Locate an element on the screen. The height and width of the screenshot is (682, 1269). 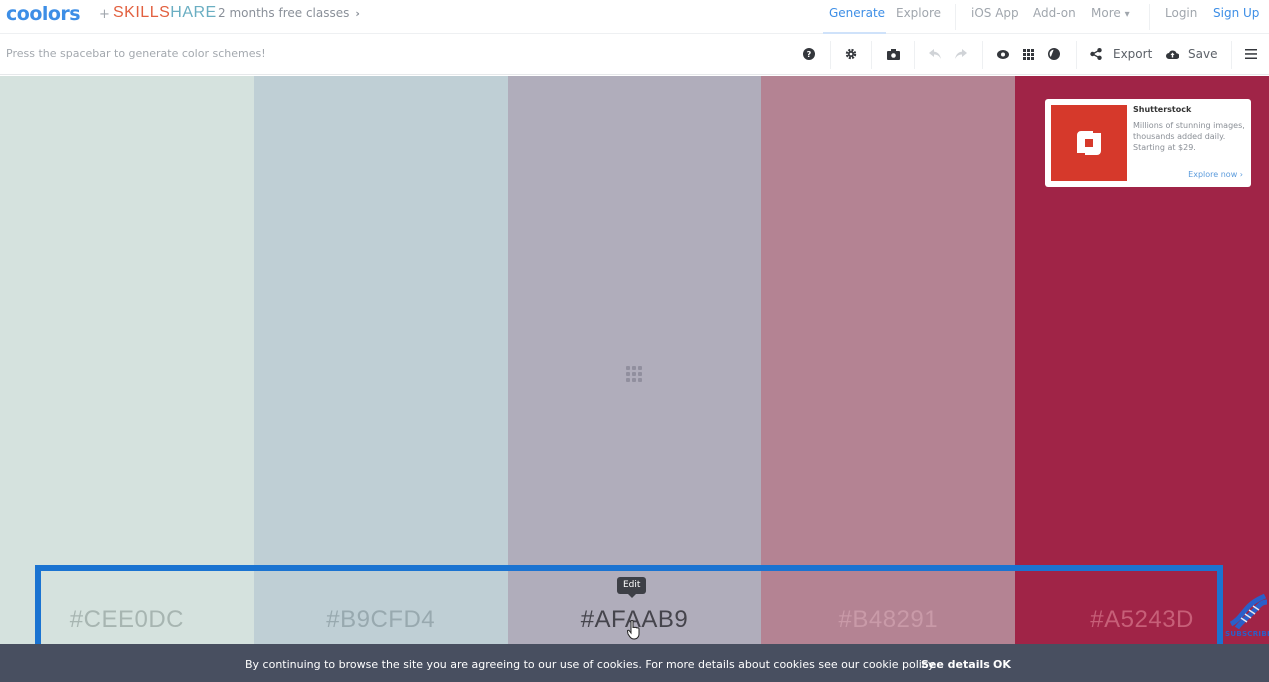
skillshare-logo-main: SKILLS is located at coordinates (142, 12).